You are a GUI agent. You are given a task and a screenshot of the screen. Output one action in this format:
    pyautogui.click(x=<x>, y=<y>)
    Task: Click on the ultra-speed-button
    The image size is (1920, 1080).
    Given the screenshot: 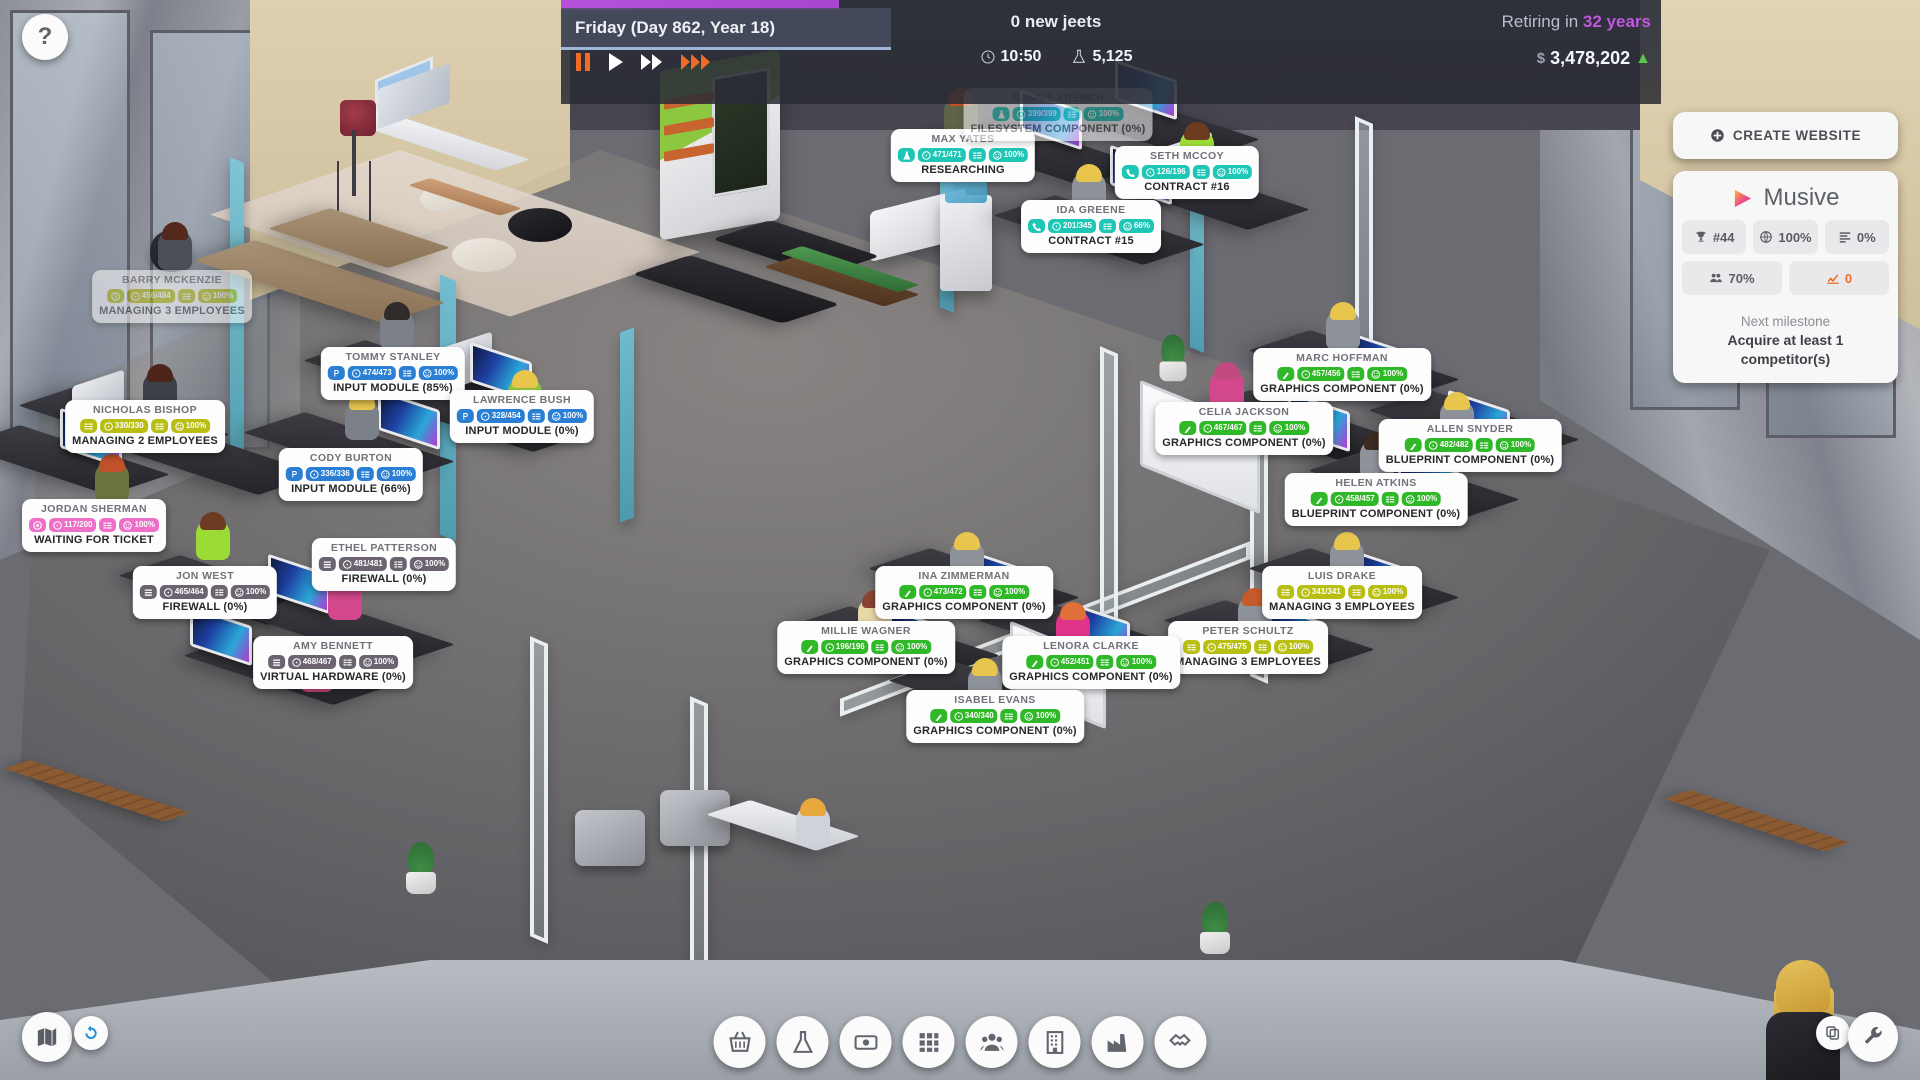 What is the action you would take?
    pyautogui.click(x=697, y=62)
    